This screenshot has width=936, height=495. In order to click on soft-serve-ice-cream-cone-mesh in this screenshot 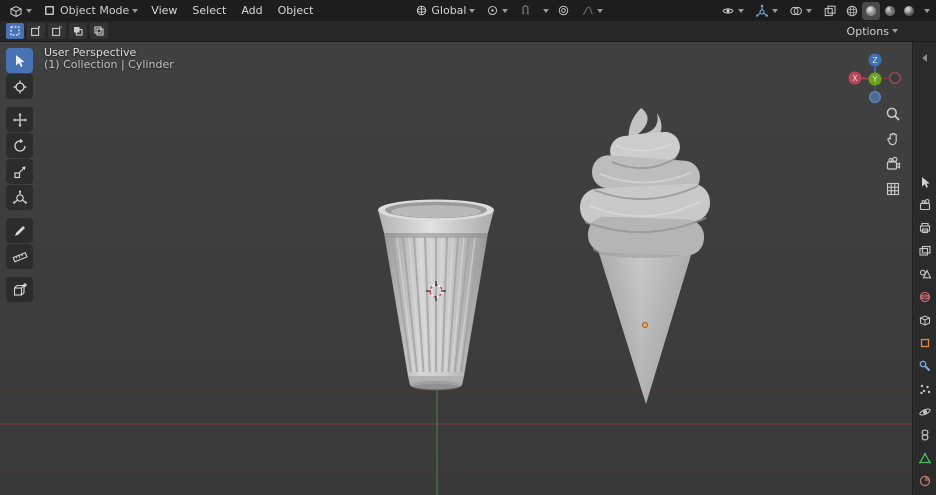, I will do `click(645, 256)`.